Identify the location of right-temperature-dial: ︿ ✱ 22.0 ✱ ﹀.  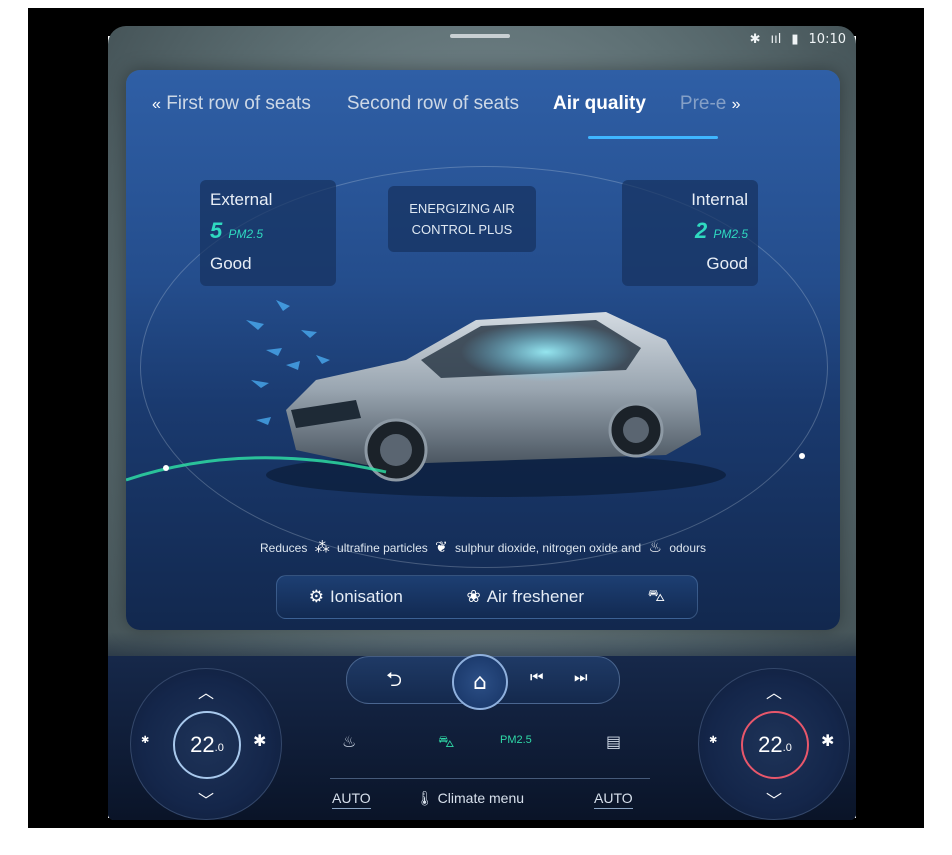
(774, 744).